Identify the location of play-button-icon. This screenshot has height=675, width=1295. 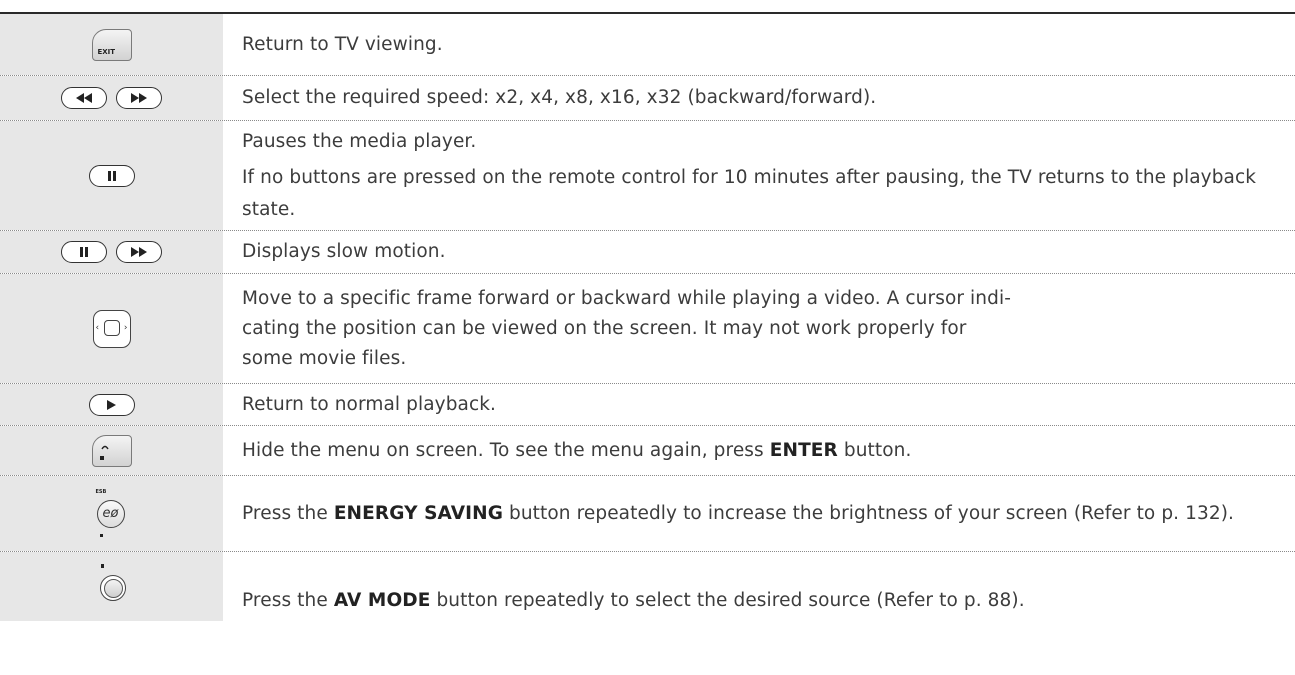
(111, 404).